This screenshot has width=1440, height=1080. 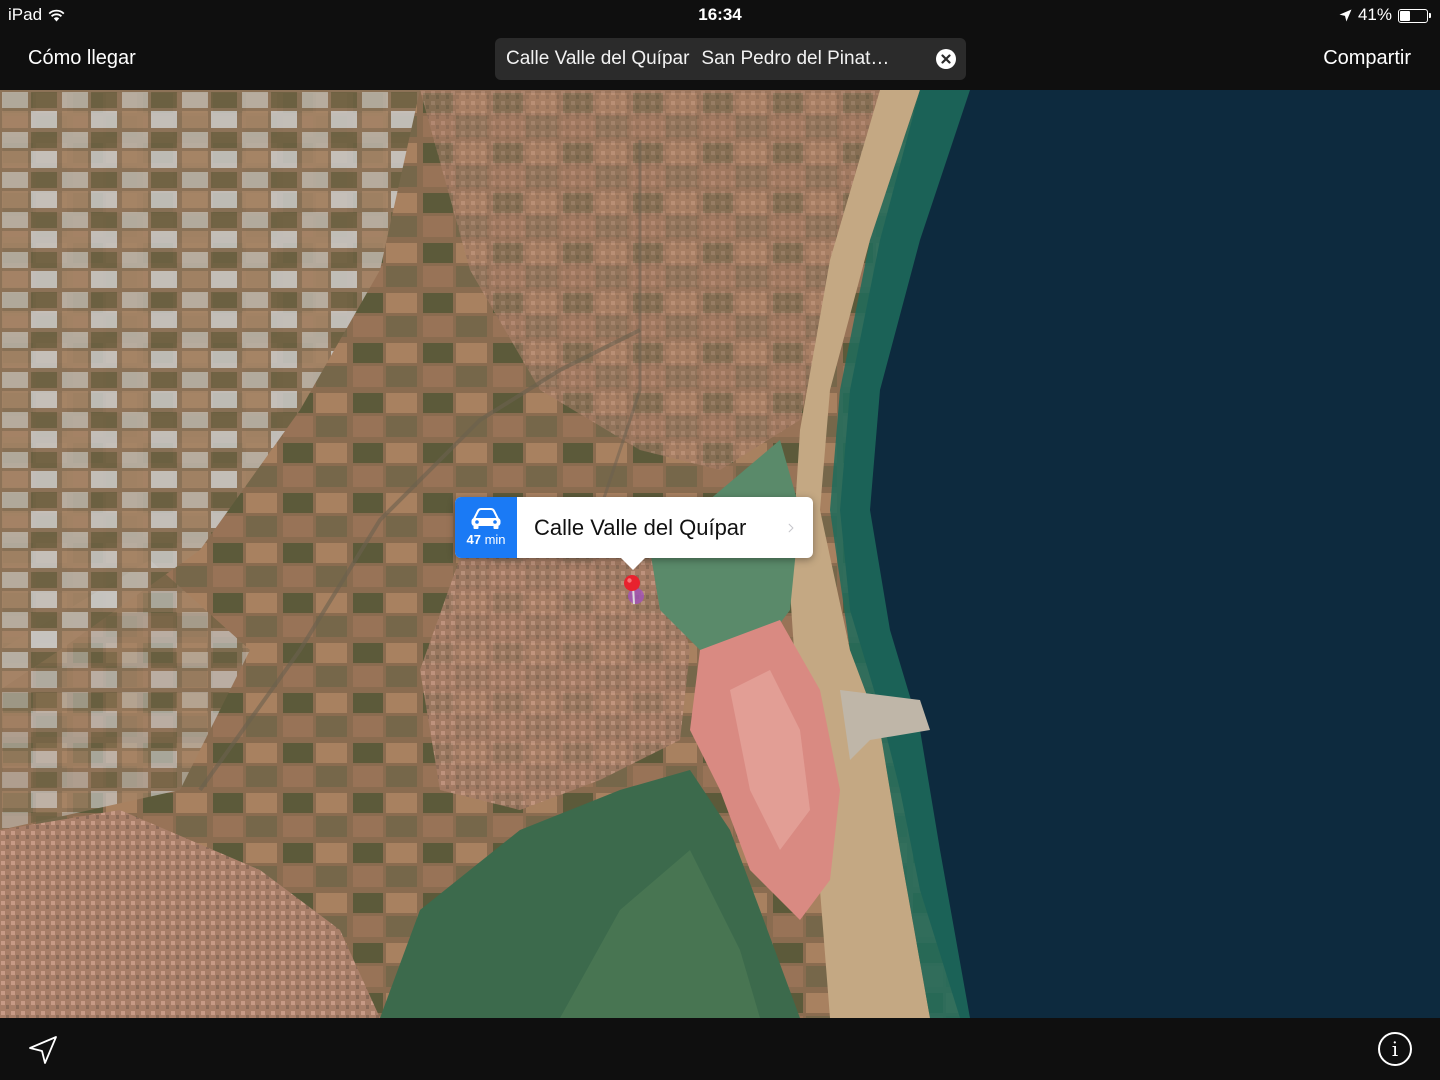 I want to click on location-arrow-icon, so click(x=1345, y=15).